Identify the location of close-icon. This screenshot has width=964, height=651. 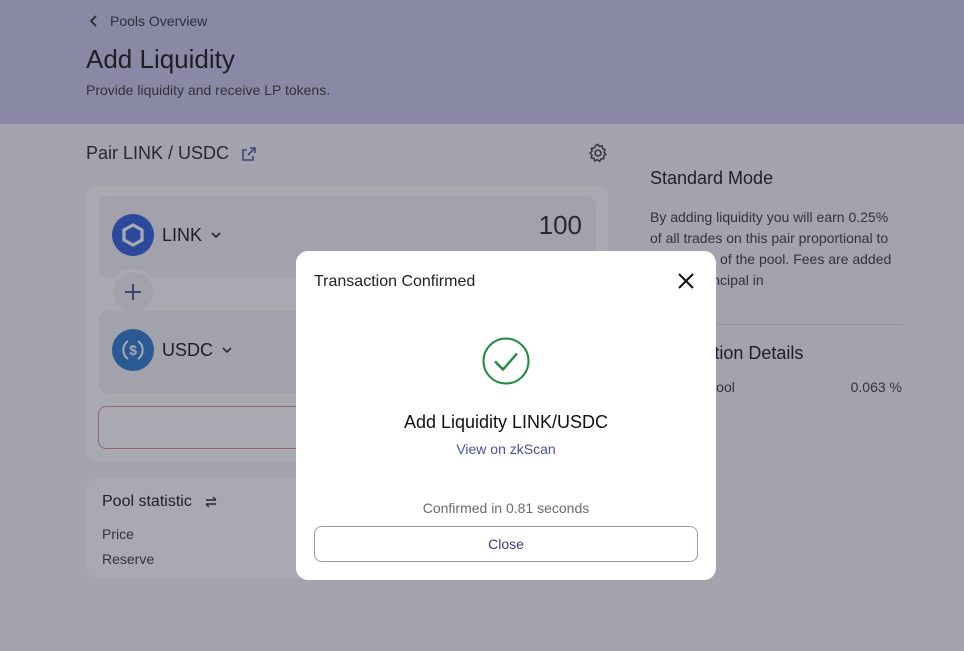
(686, 281).